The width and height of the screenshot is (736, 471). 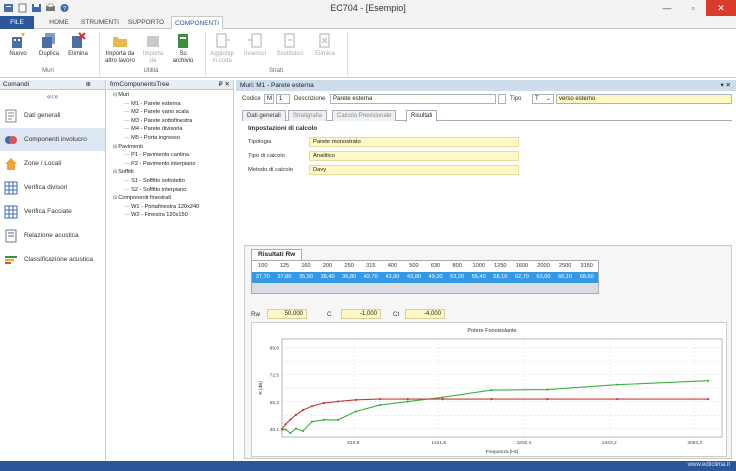 I want to click on tab-home: HOME, so click(x=59, y=22).